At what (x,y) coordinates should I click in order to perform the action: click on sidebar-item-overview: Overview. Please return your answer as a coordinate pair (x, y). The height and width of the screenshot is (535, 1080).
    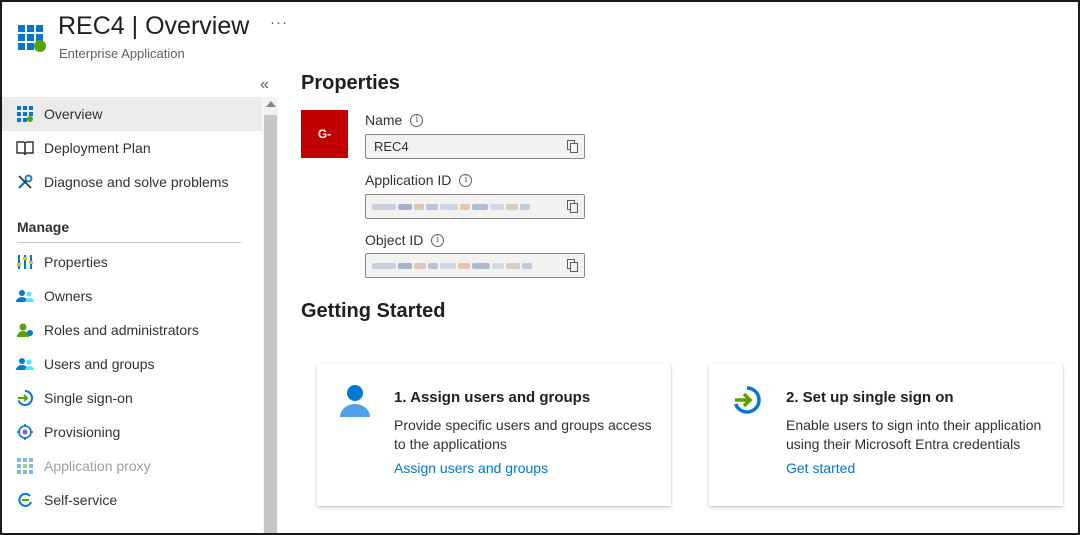
    Looking at the image, I should click on (132, 114).